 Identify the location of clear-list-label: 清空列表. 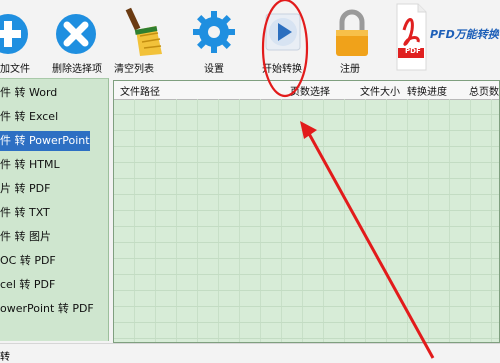
(134, 69).